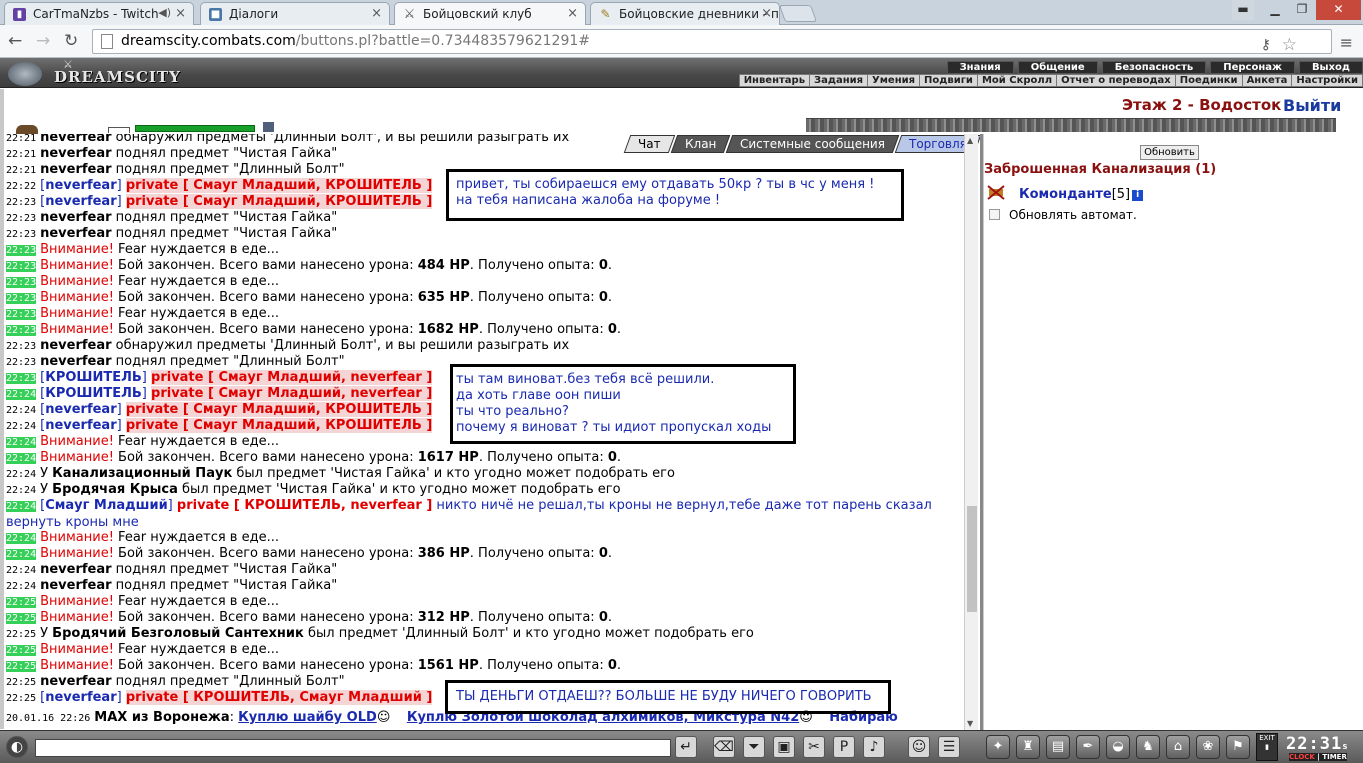 The height and width of the screenshot is (763, 1363). I want to click on tab-fight-diaries: ✎ Бойцовские дневники - п ×, so click(685, 13).